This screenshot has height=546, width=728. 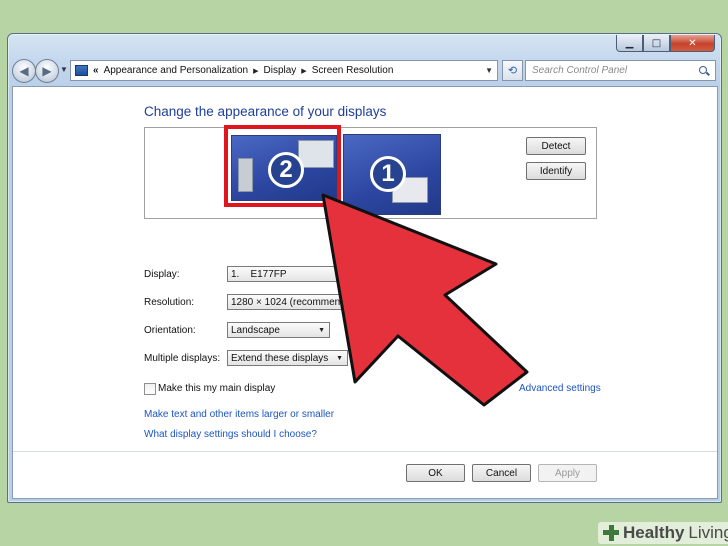 What do you see at coordinates (162, 274) in the screenshot?
I see `display-label: Display:` at bounding box center [162, 274].